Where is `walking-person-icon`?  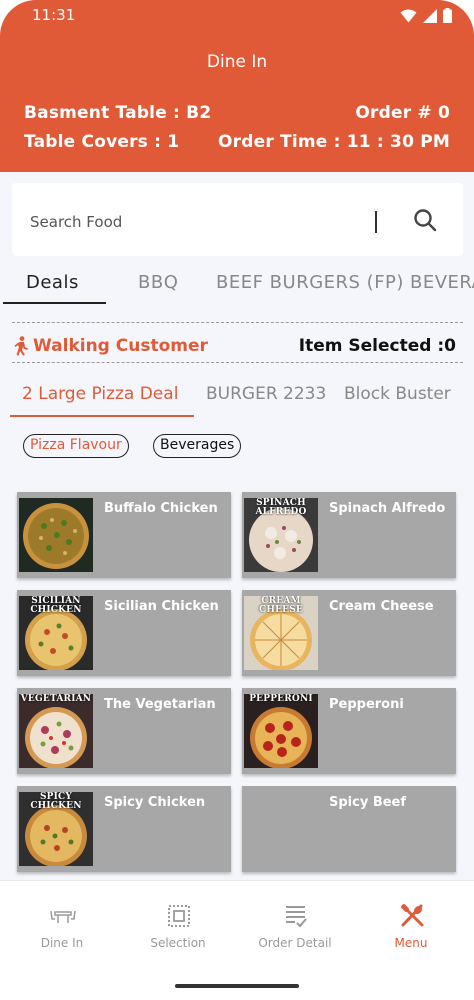 walking-person-icon is located at coordinates (21, 346).